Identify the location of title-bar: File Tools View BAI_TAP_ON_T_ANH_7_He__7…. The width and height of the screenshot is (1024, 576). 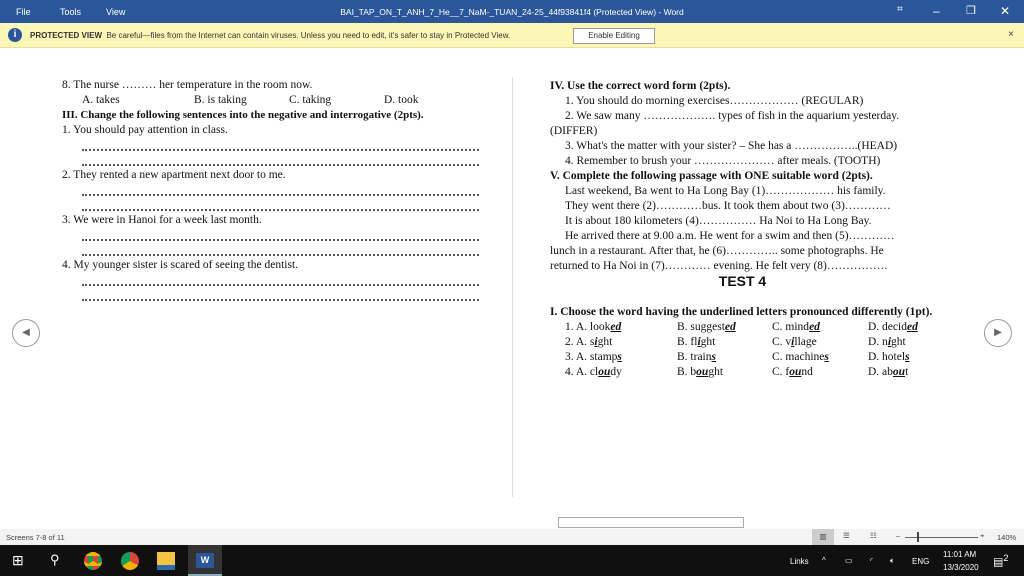
(512, 11).